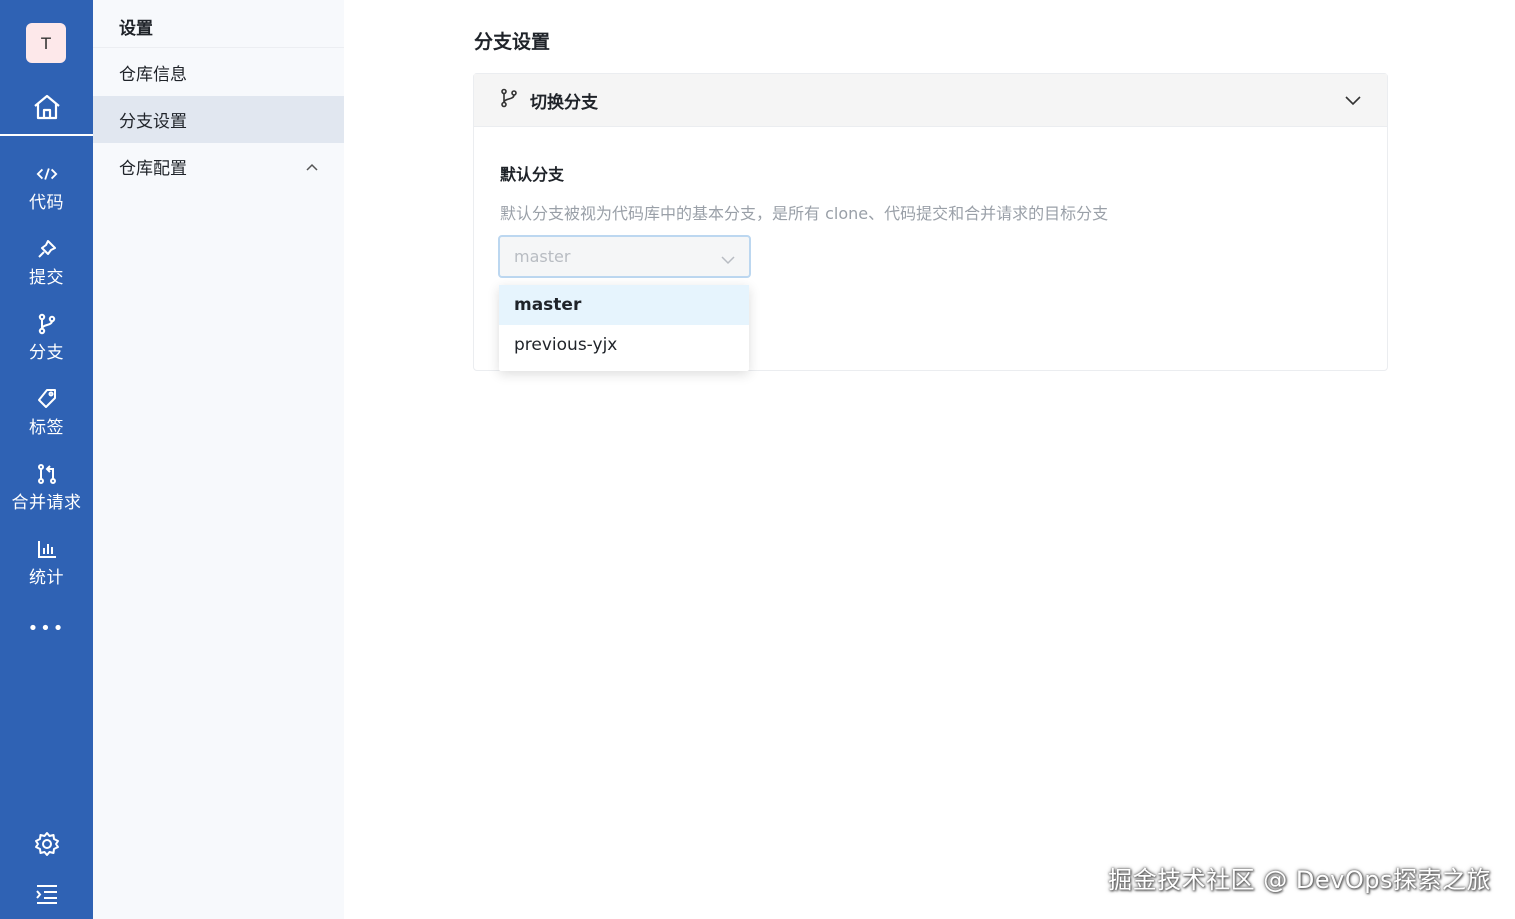  I want to click on merge-request-icon, so click(47, 474).